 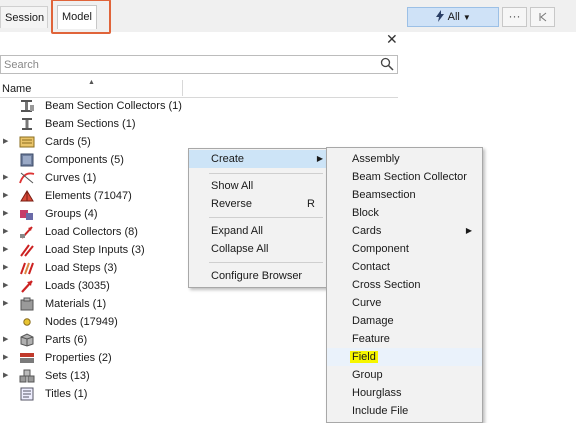 I want to click on load-steps-icon, so click(x=27, y=268).